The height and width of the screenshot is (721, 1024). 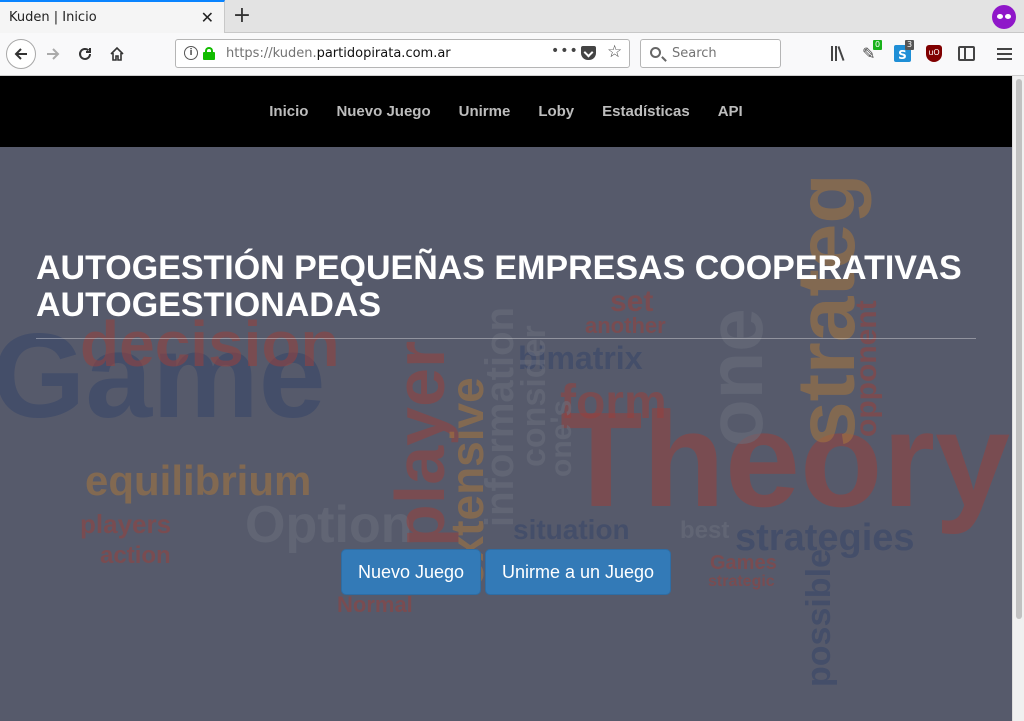 I want to click on page-scrollbar, so click(x=1018, y=398).